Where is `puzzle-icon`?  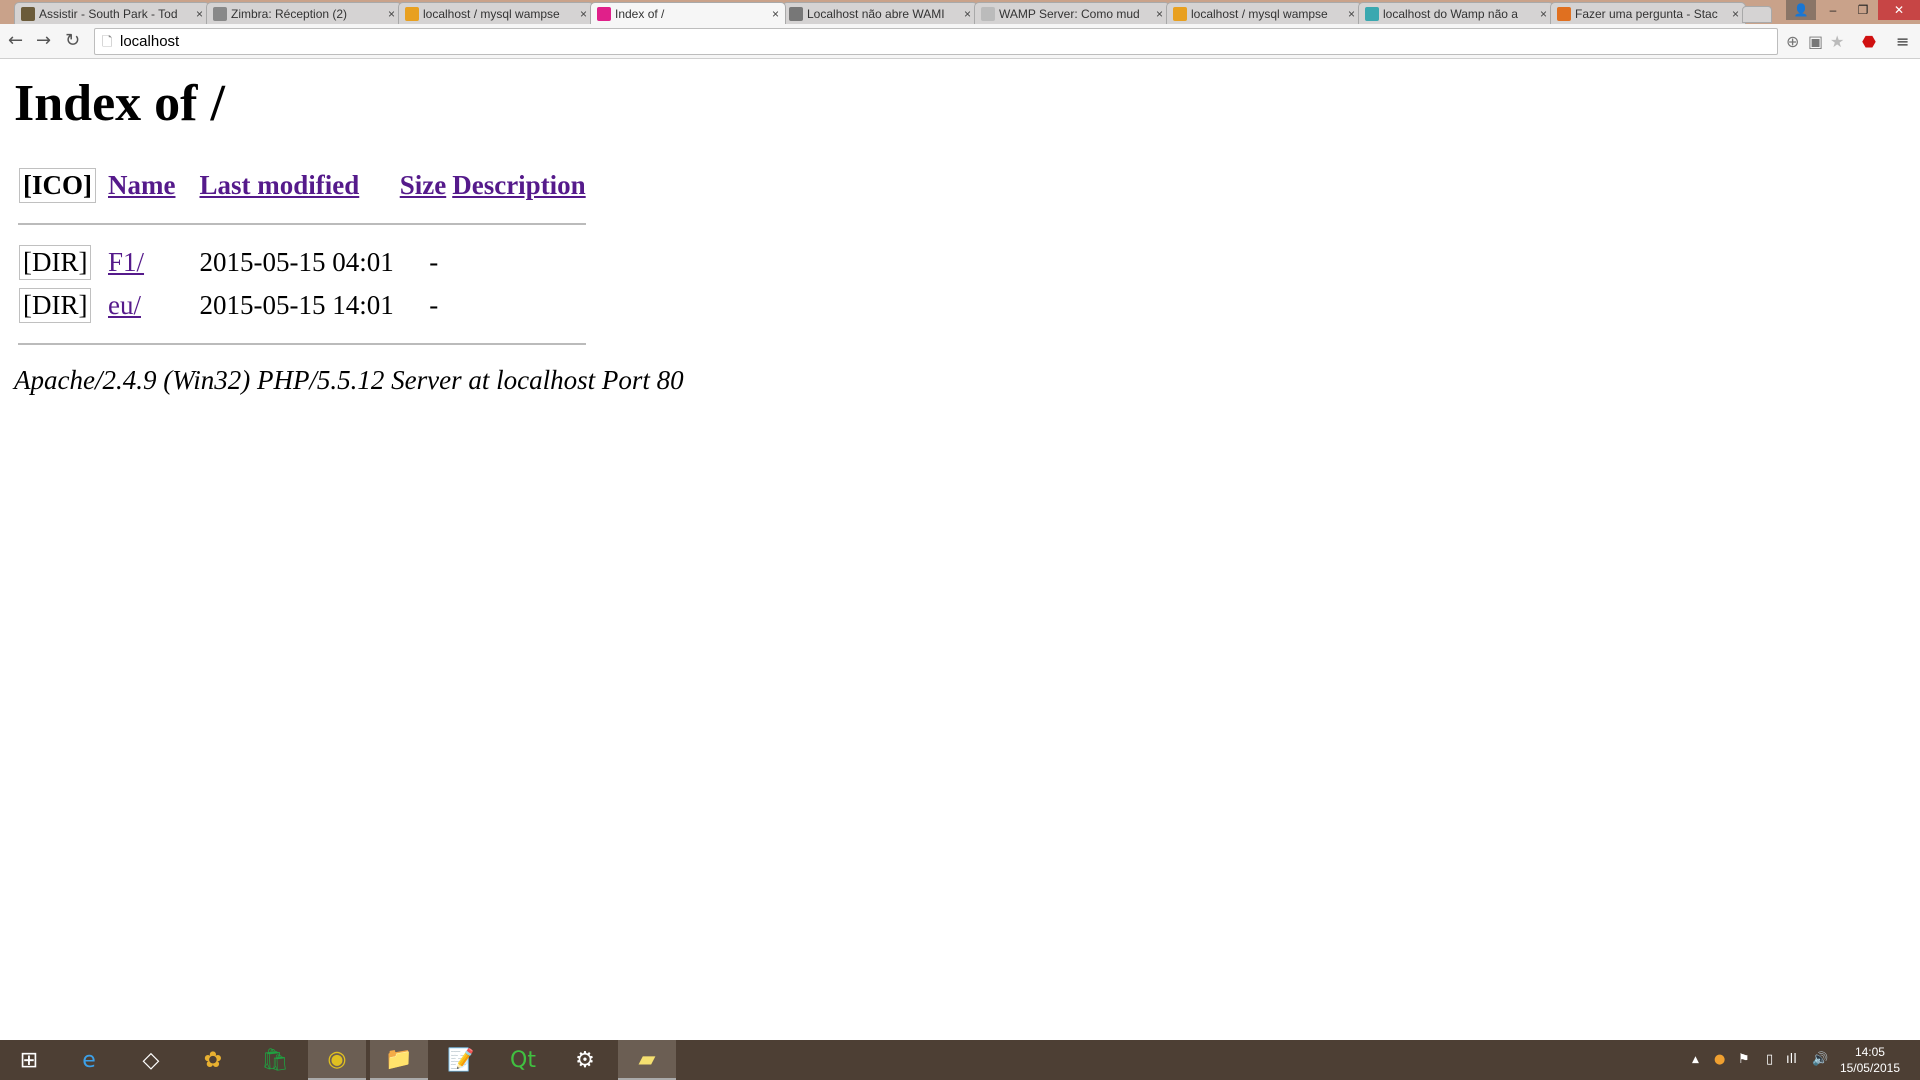
puzzle-icon is located at coordinates (1372, 13).